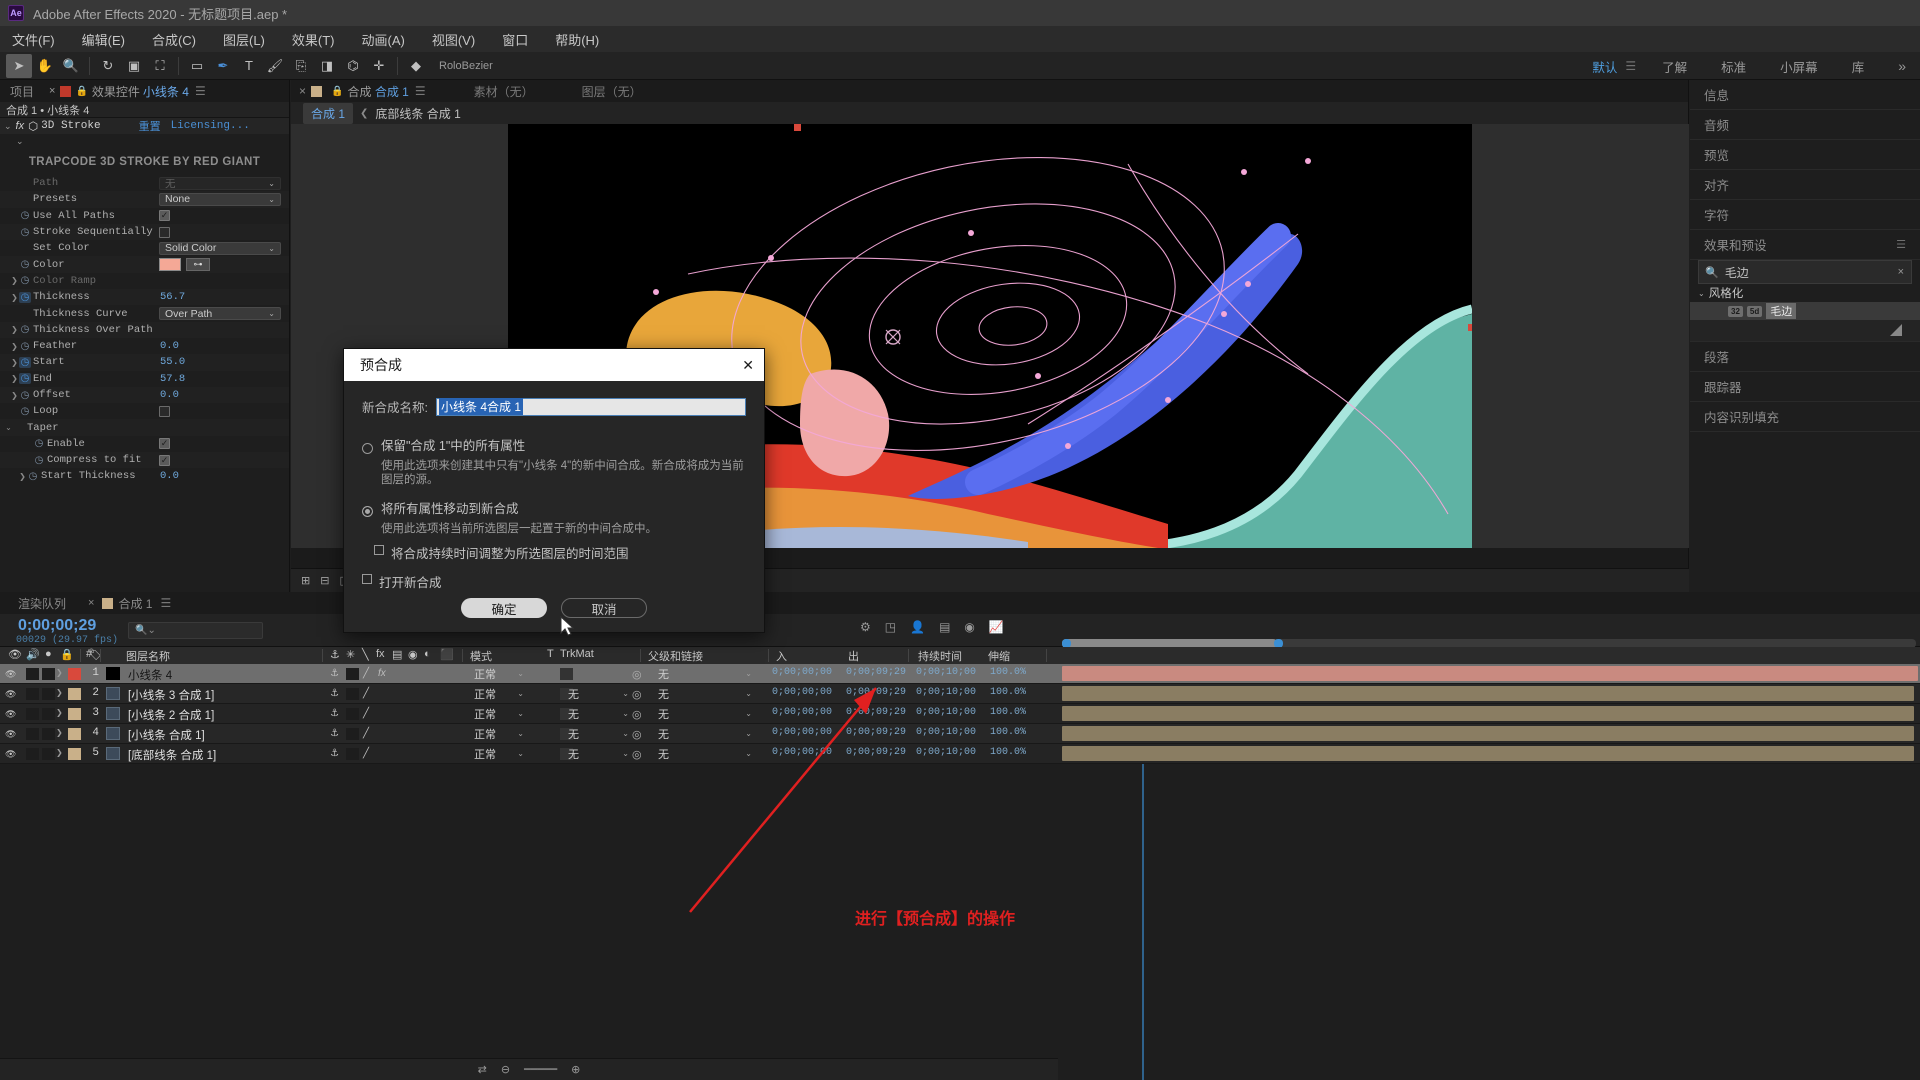 This screenshot has height=1080, width=1920. What do you see at coordinates (169, 395) in the screenshot?
I see `property-value: 0.0` at bounding box center [169, 395].